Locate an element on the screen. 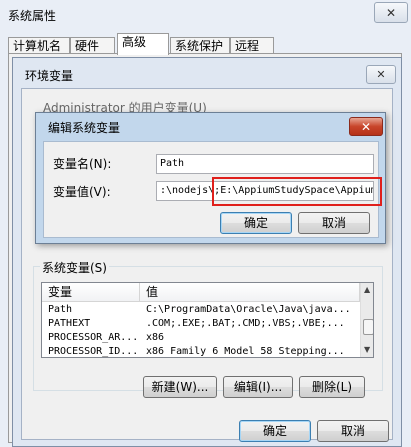  table-row: PROCESSOR_AR... x86 is located at coordinates (201, 338).